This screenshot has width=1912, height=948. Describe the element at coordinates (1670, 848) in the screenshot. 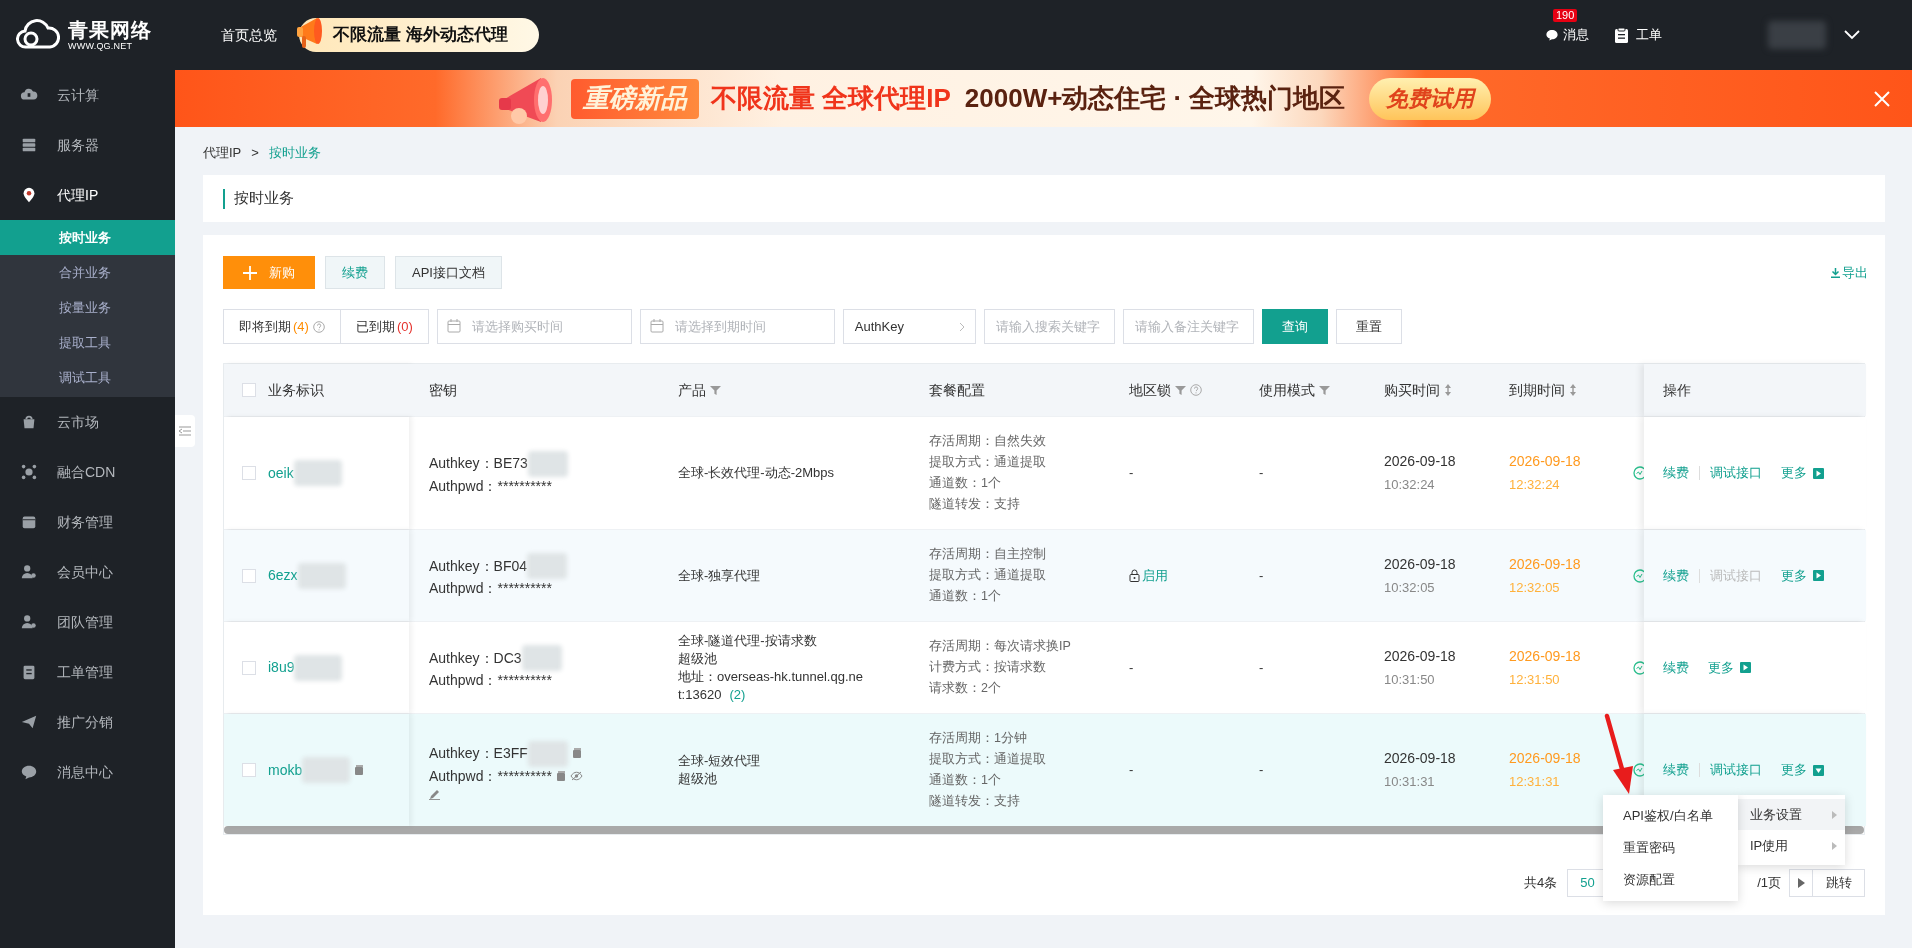

I see `menu-item: 重置密码` at that location.